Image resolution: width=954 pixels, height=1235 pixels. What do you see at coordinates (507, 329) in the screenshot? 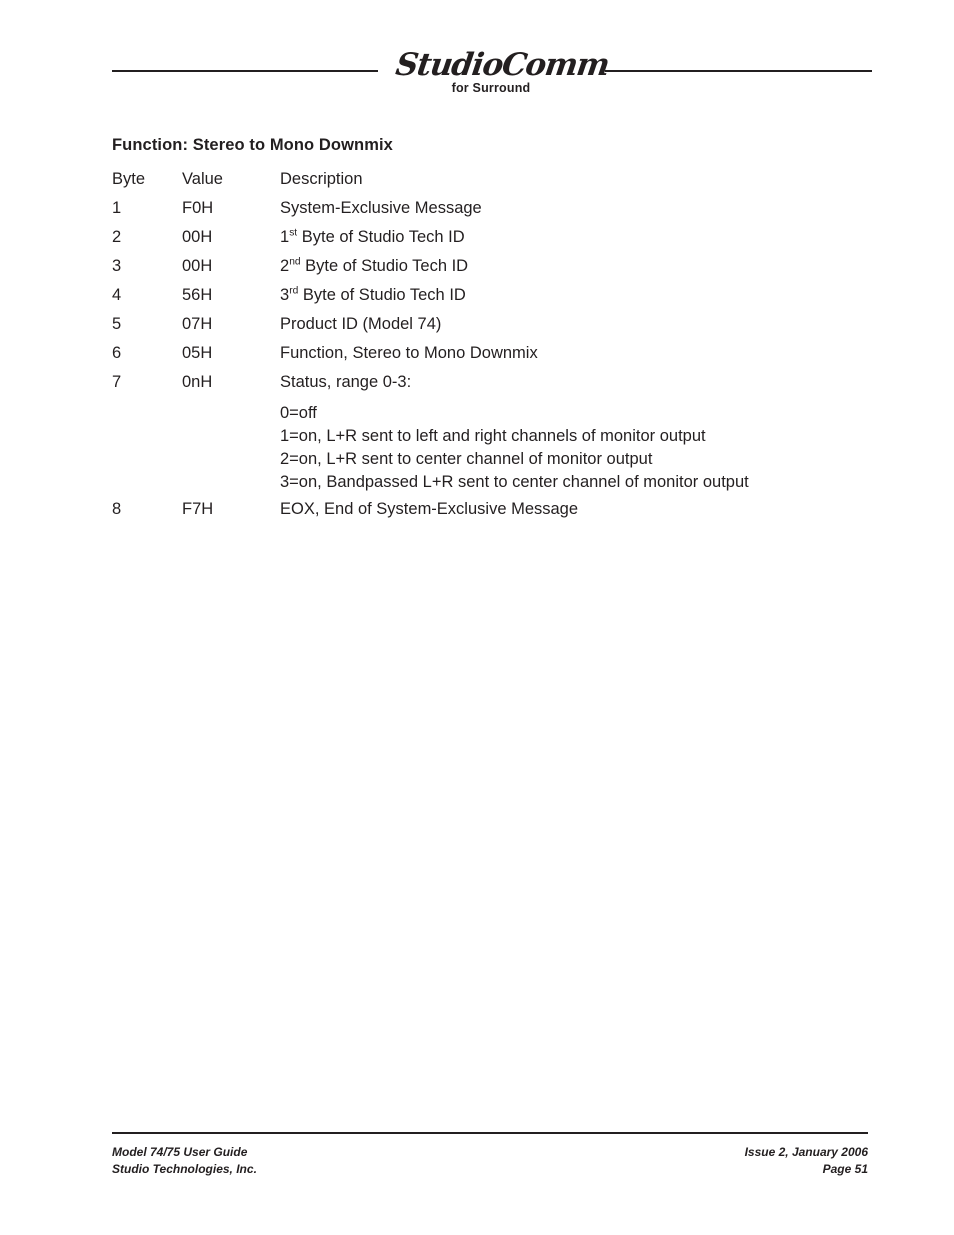
I see `table-row: 5 07H Product ID (Model 74)` at bounding box center [507, 329].